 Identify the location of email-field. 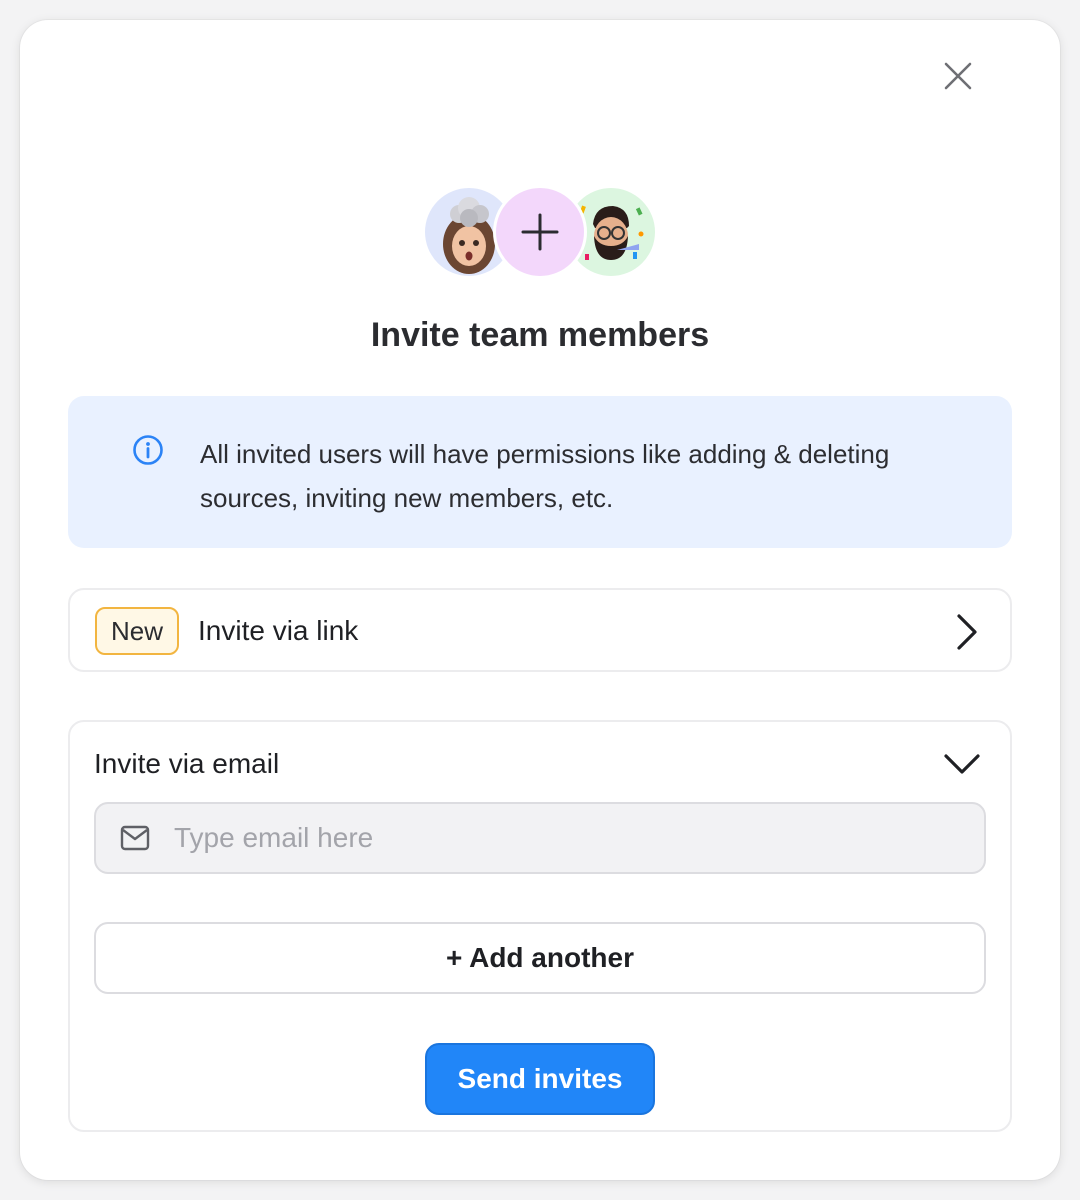
(540, 838).